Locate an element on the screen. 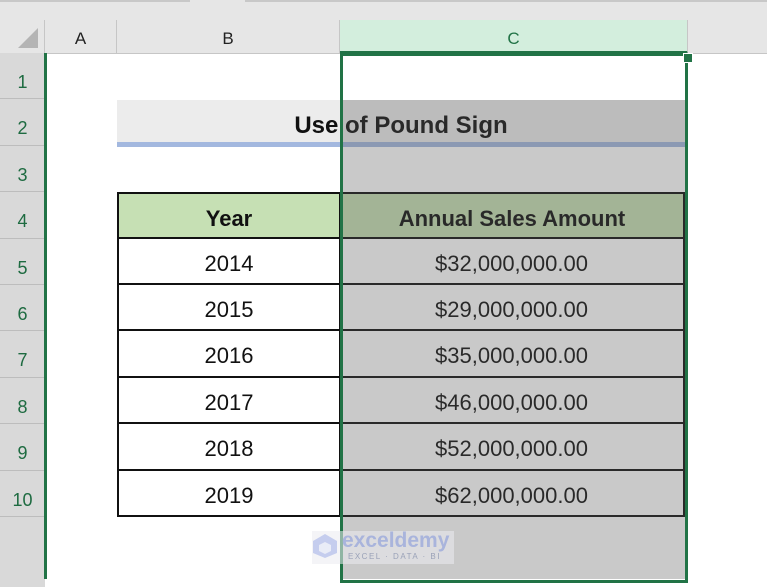 This screenshot has height=587, width=767. row-header-3: 3 is located at coordinates (22, 169).